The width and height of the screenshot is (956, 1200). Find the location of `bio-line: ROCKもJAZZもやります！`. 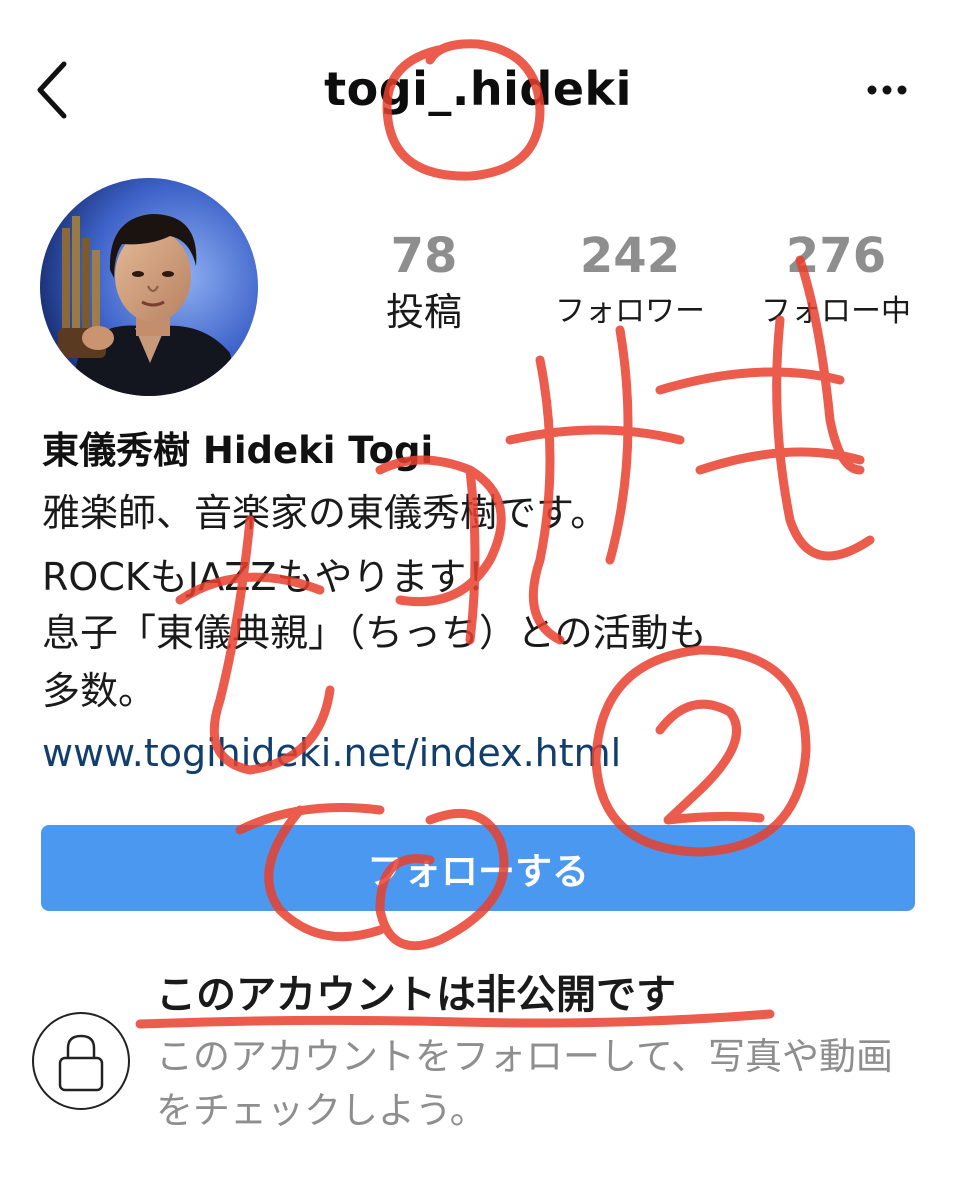

bio-line: ROCKもJAZZもやります！ is located at coordinates (273, 577).